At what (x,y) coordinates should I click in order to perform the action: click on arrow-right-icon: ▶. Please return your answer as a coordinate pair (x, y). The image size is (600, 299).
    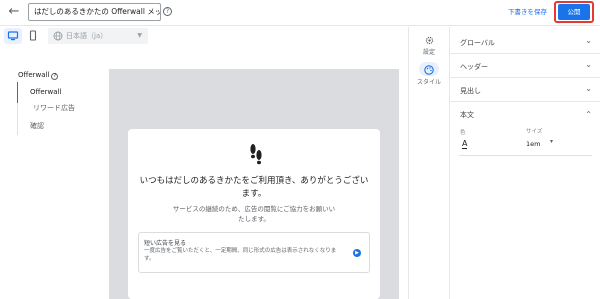
    Looking at the image, I should click on (357, 253).